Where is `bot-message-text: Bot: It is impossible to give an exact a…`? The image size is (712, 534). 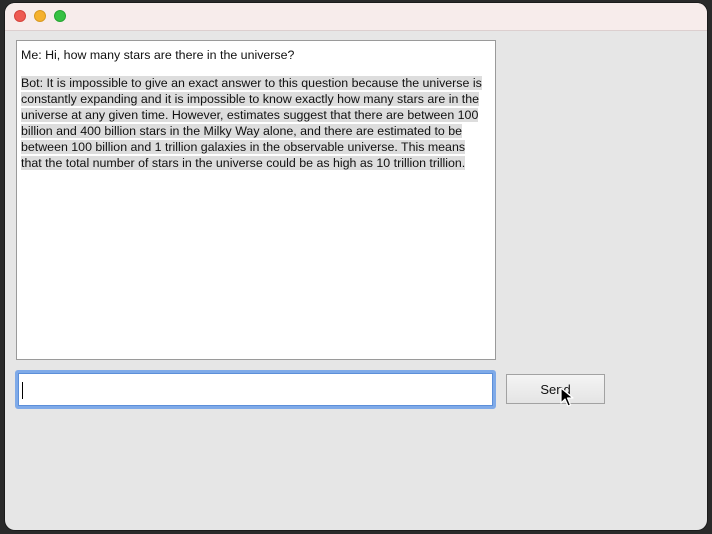 bot-message-text: Bot: It is impossible to give an exact a… is located at coordinates (251, 123).